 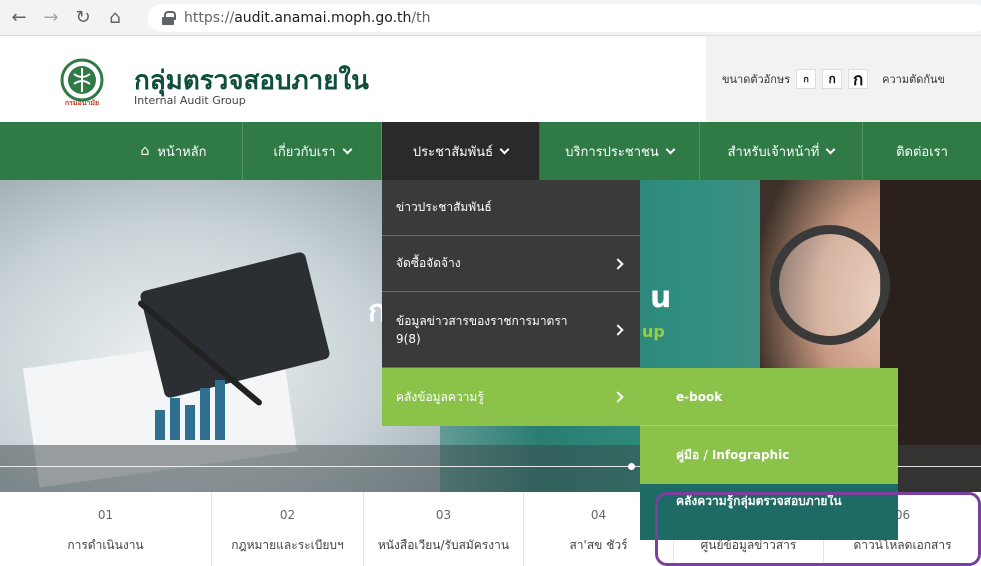 What do you see at coordinates (443, 515) in the screenshot?
I see `tab-number: 03` at bounding box center [443, 515].